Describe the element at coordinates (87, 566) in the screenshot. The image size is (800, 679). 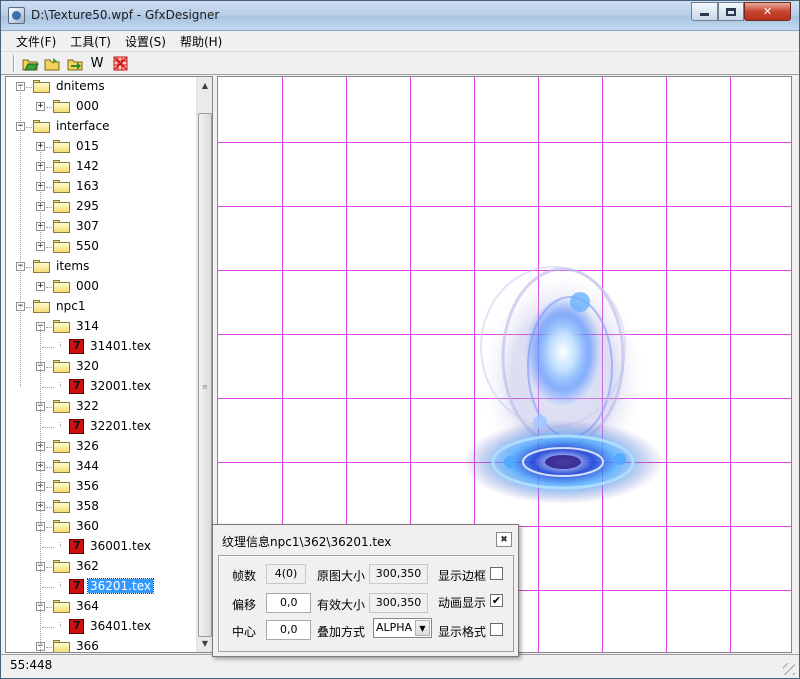
I see `tree-node-label: 362` at that location.